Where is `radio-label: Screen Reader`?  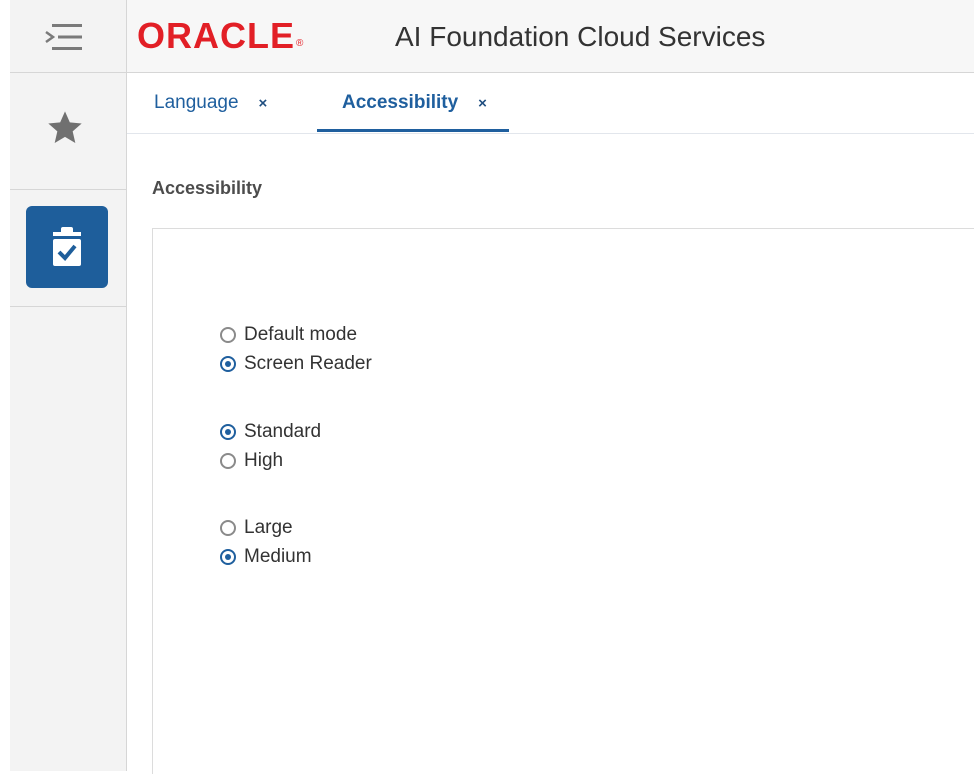
radio-label: Screen Reader is located at coordinates (308, 363).